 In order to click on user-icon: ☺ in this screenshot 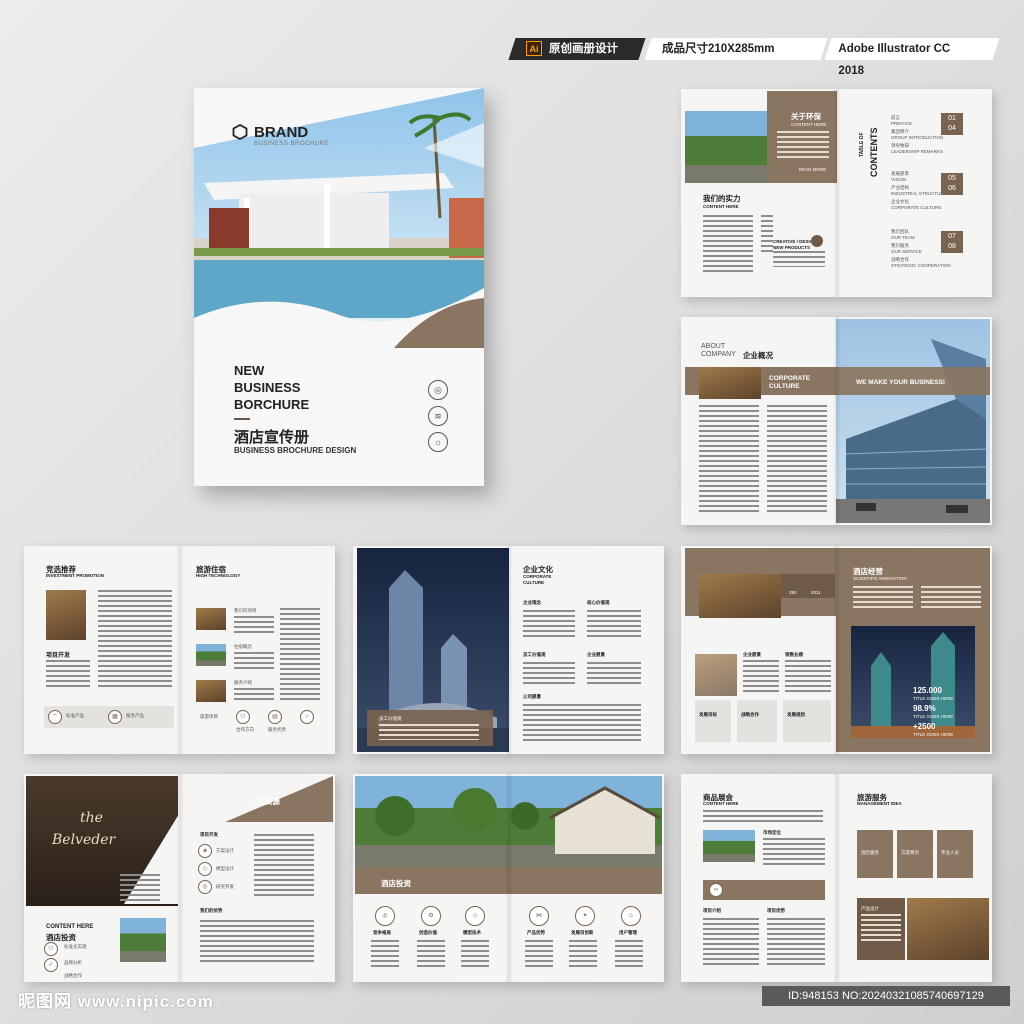, I will do `click(631, 916)`.